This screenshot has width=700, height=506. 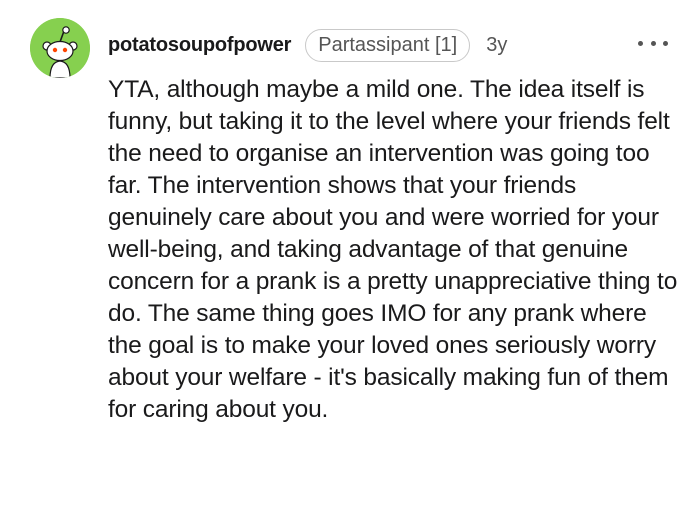 I want to click on comment-header: potatosoupofpower Partassipant [1] 3y, so click(x=307, y=45).